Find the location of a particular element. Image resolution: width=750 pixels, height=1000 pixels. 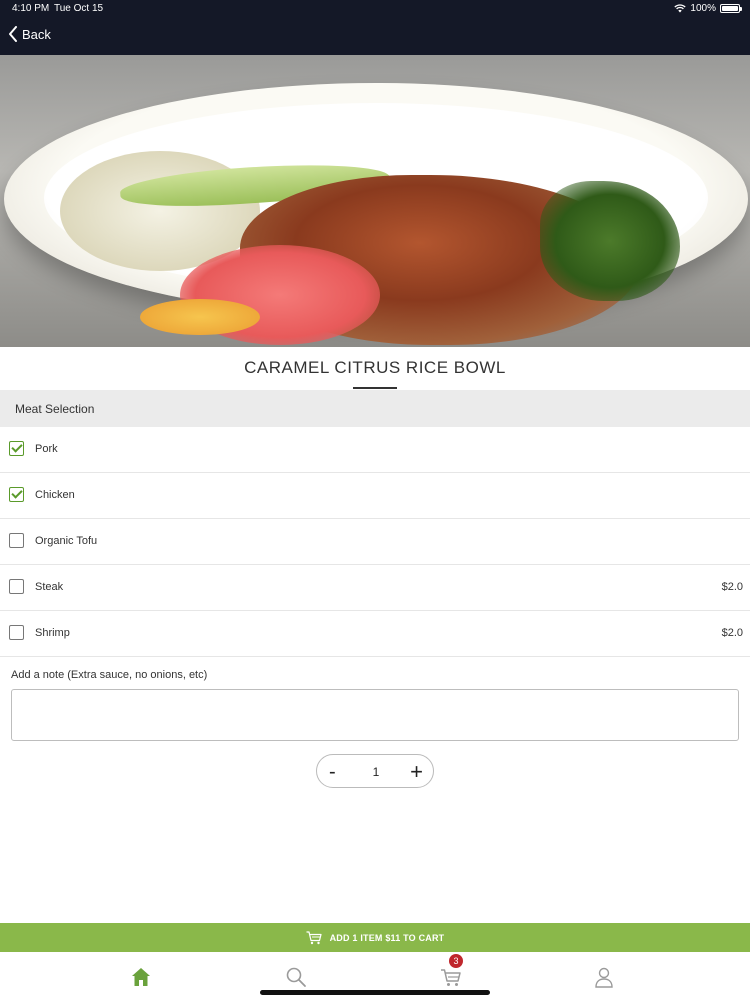

home-icon is located at coordinates (141, 977).